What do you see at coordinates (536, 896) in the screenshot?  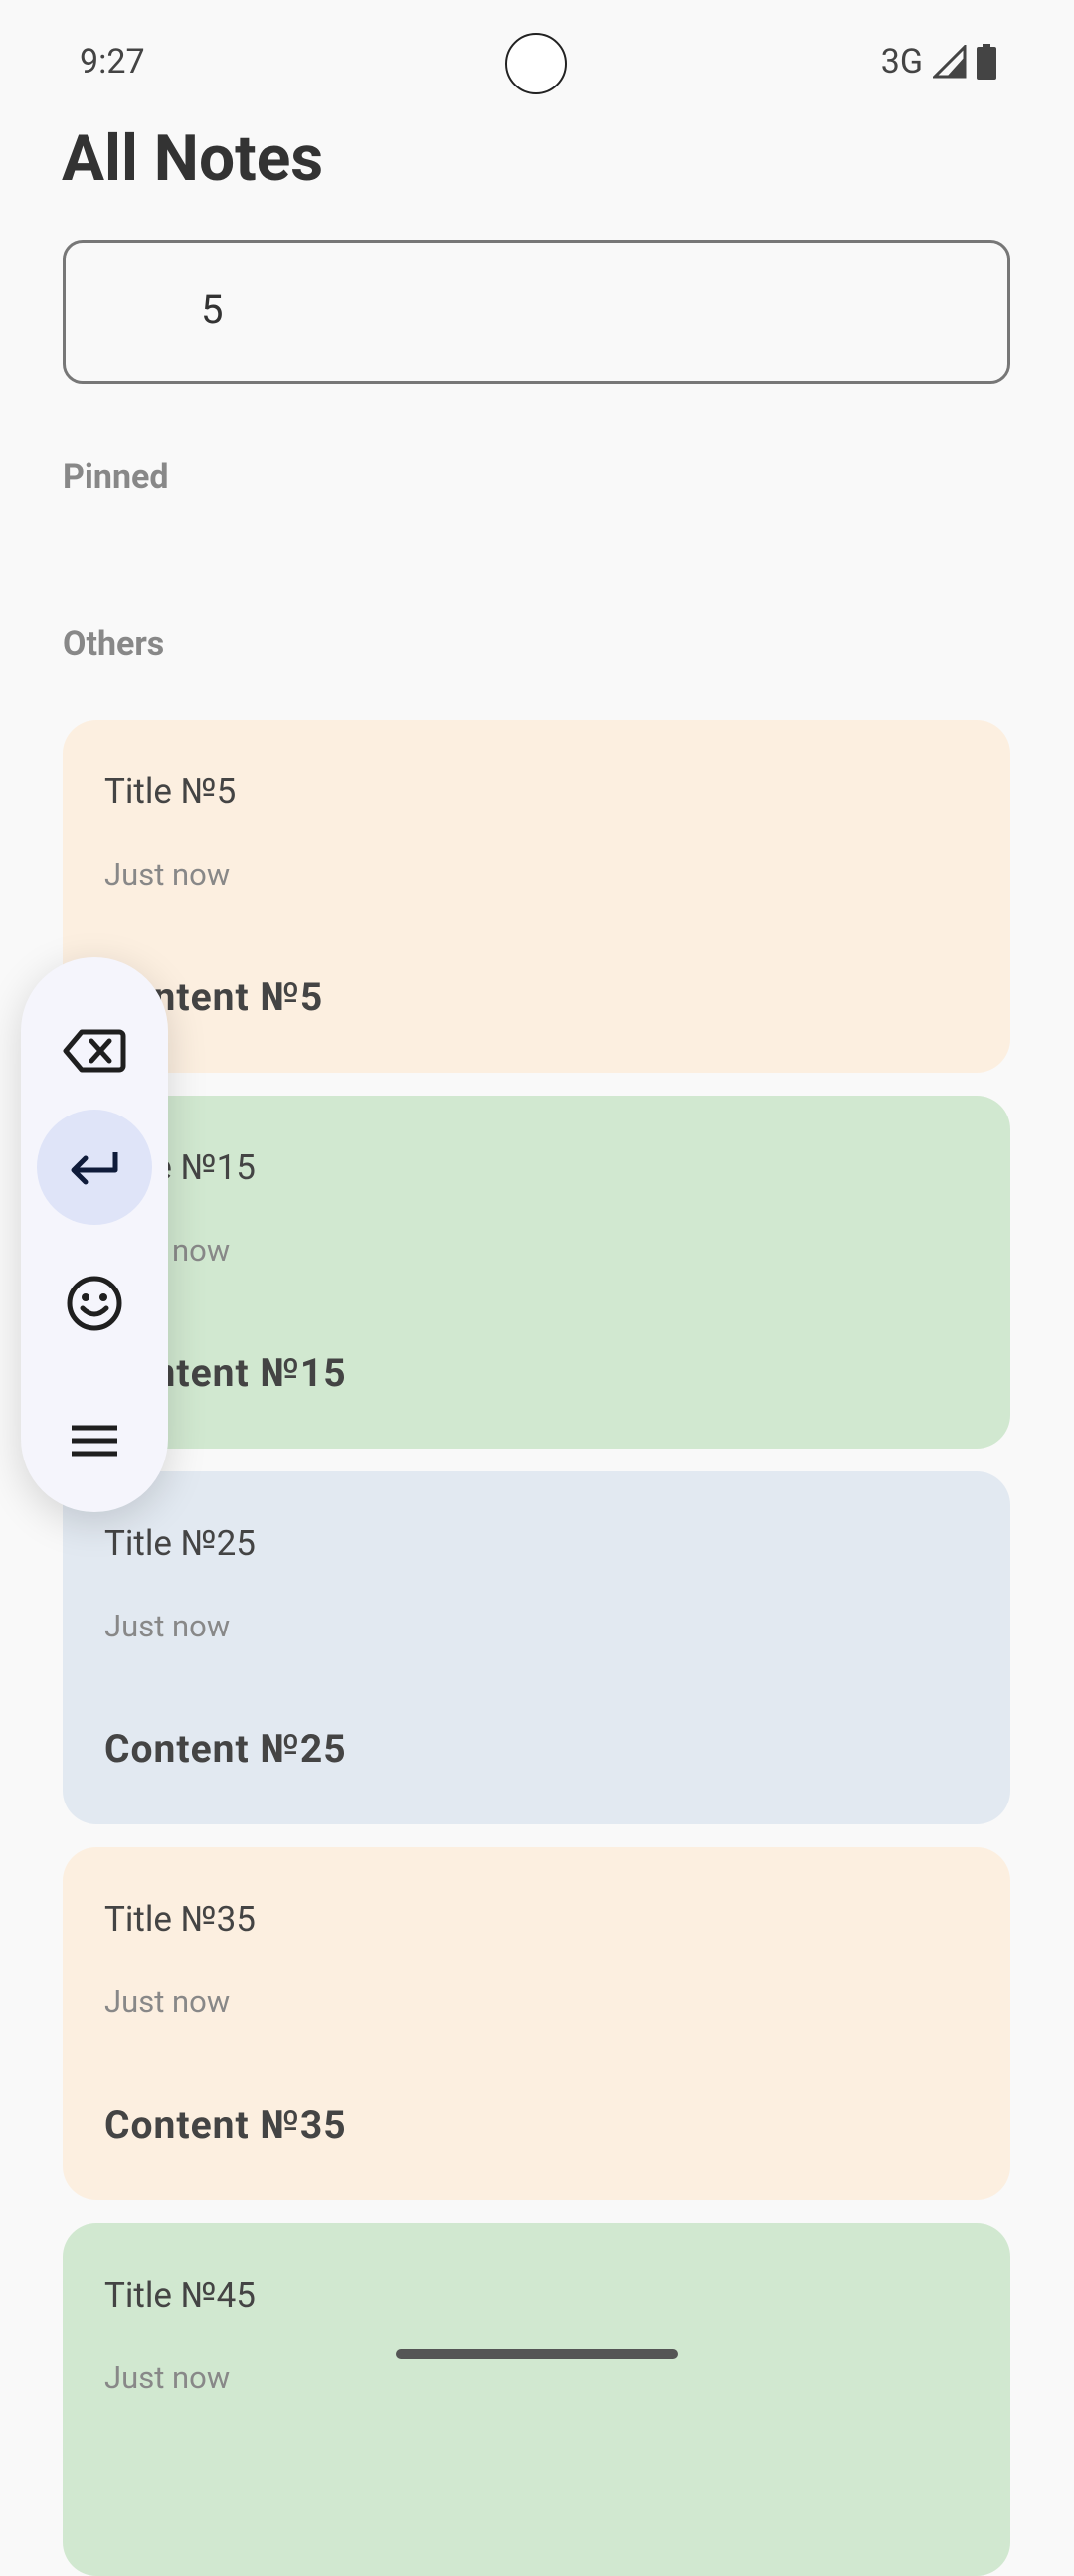 I see `note-card: Title №5 Just now Content №5` at bounding box center [536, 896].